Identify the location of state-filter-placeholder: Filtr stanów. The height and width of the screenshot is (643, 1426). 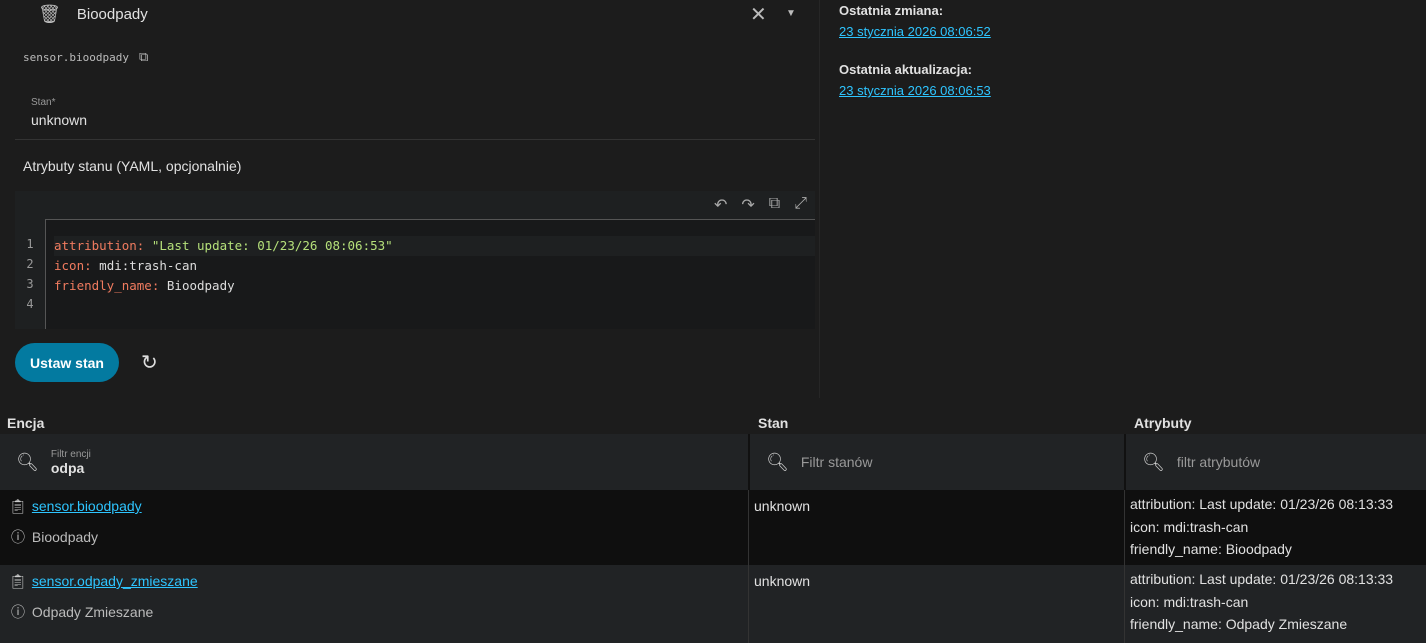
(836, 462).